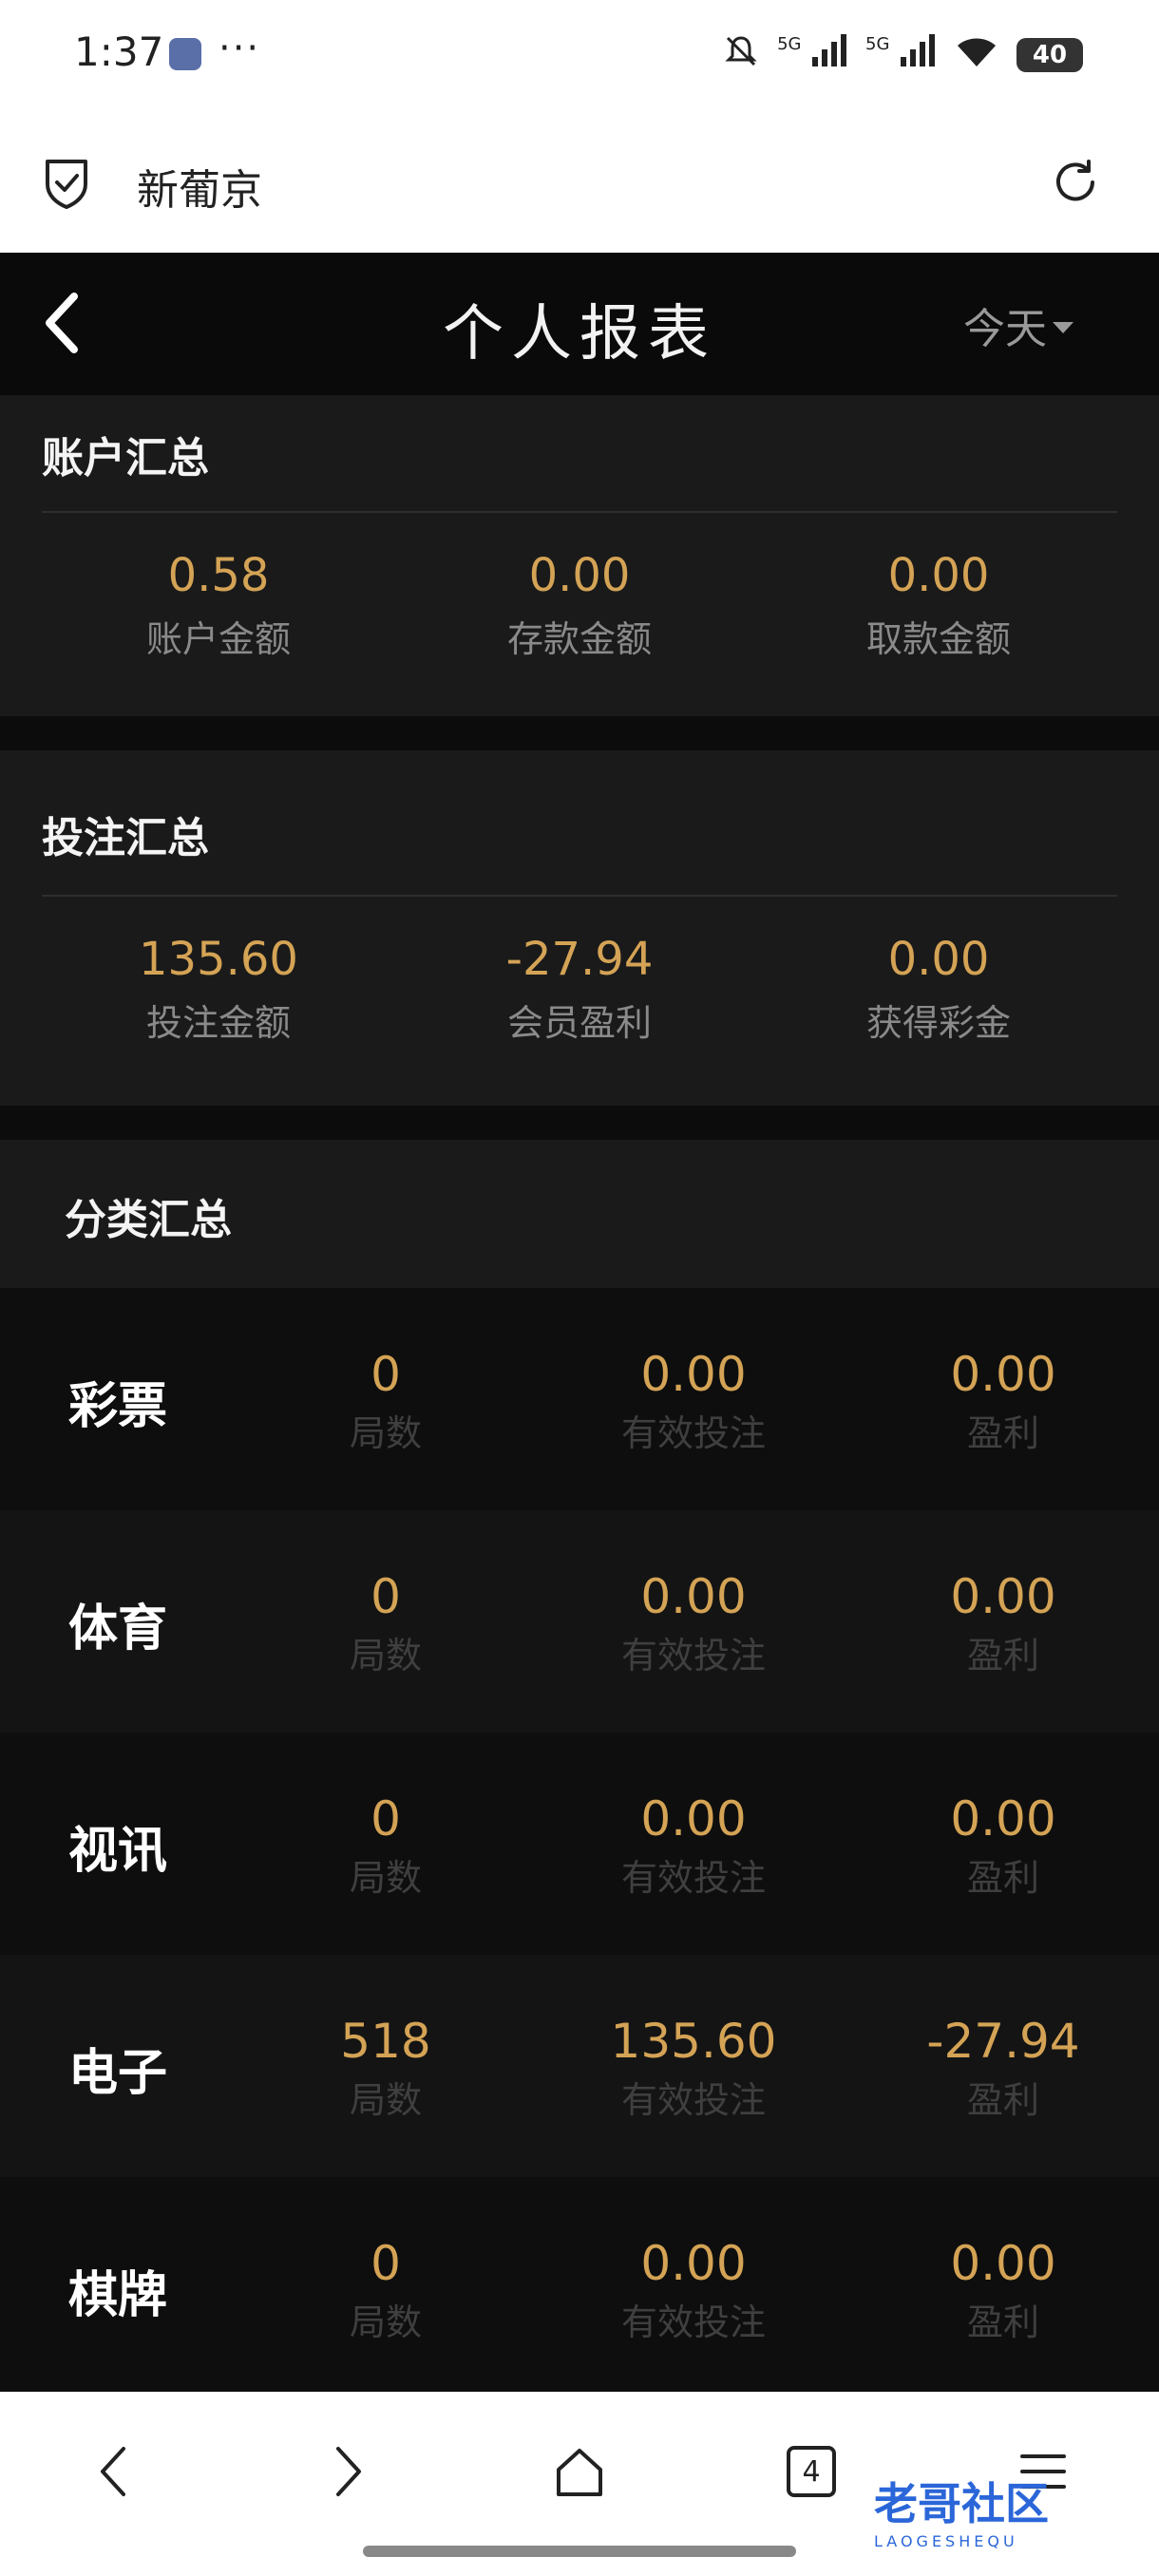  I want to click on more-notifications-icon: ···, so click(239, 48).